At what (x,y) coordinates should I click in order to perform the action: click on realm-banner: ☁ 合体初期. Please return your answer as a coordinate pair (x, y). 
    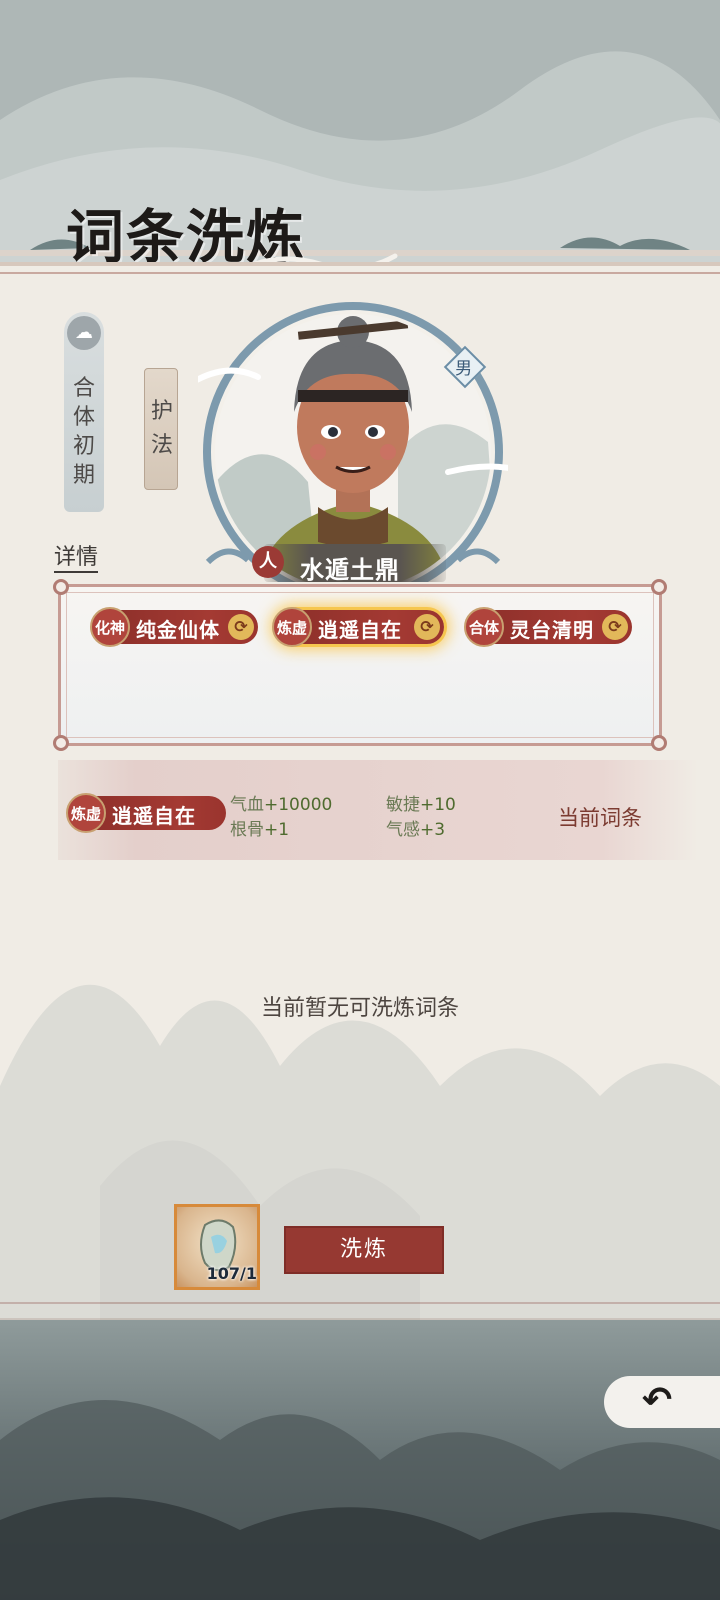
    Looking at the image, I should click on (84, 412).